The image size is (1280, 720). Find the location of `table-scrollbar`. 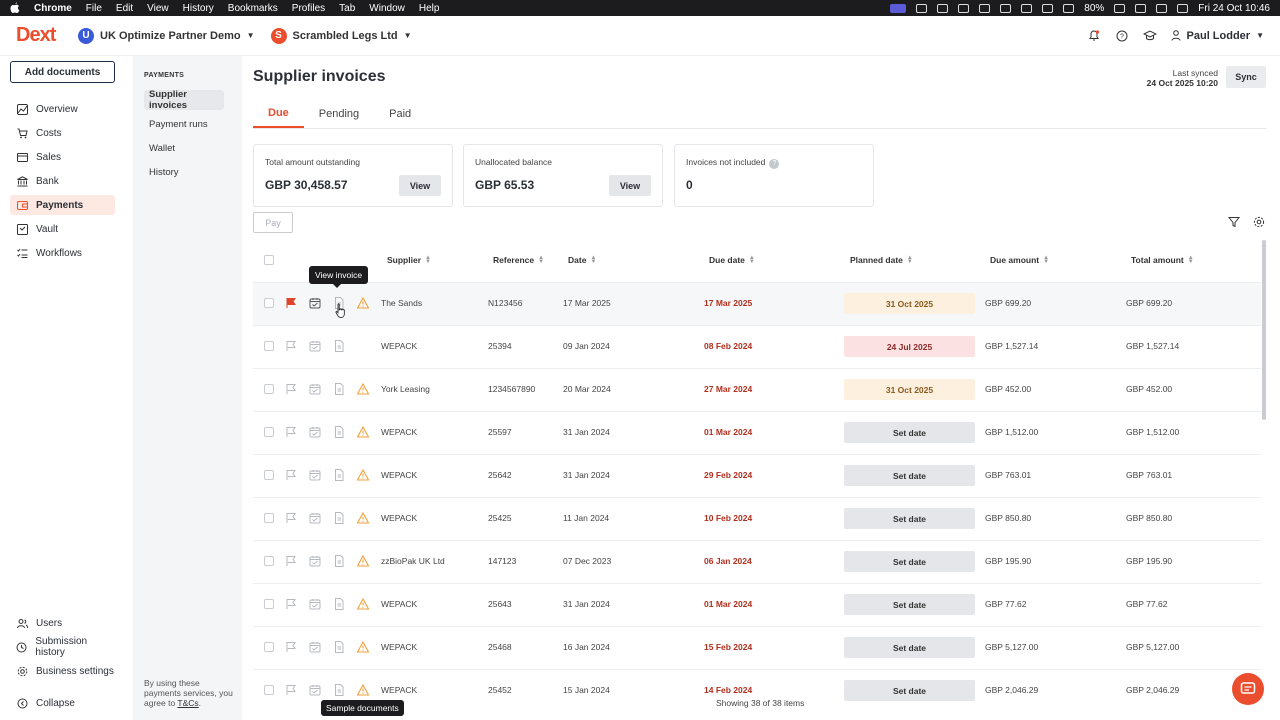

table-scrollbar is located at coordinates (1264, 330).